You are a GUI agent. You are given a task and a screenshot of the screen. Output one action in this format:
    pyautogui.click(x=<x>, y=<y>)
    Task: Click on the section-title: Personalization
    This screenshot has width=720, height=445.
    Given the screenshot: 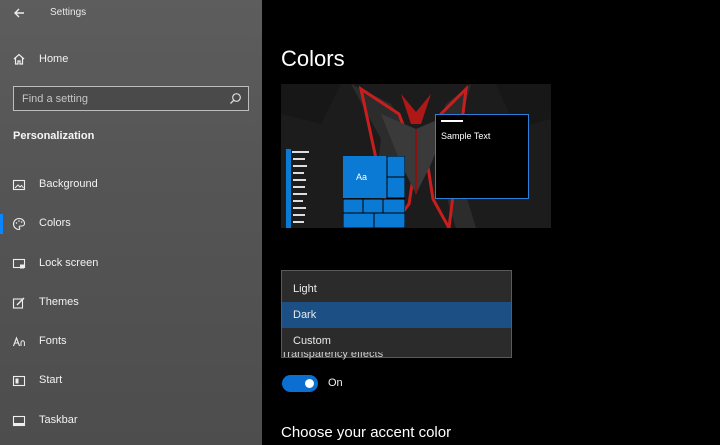 What is the action you would take?
    pyautogui.click(x=54, y=136)
    